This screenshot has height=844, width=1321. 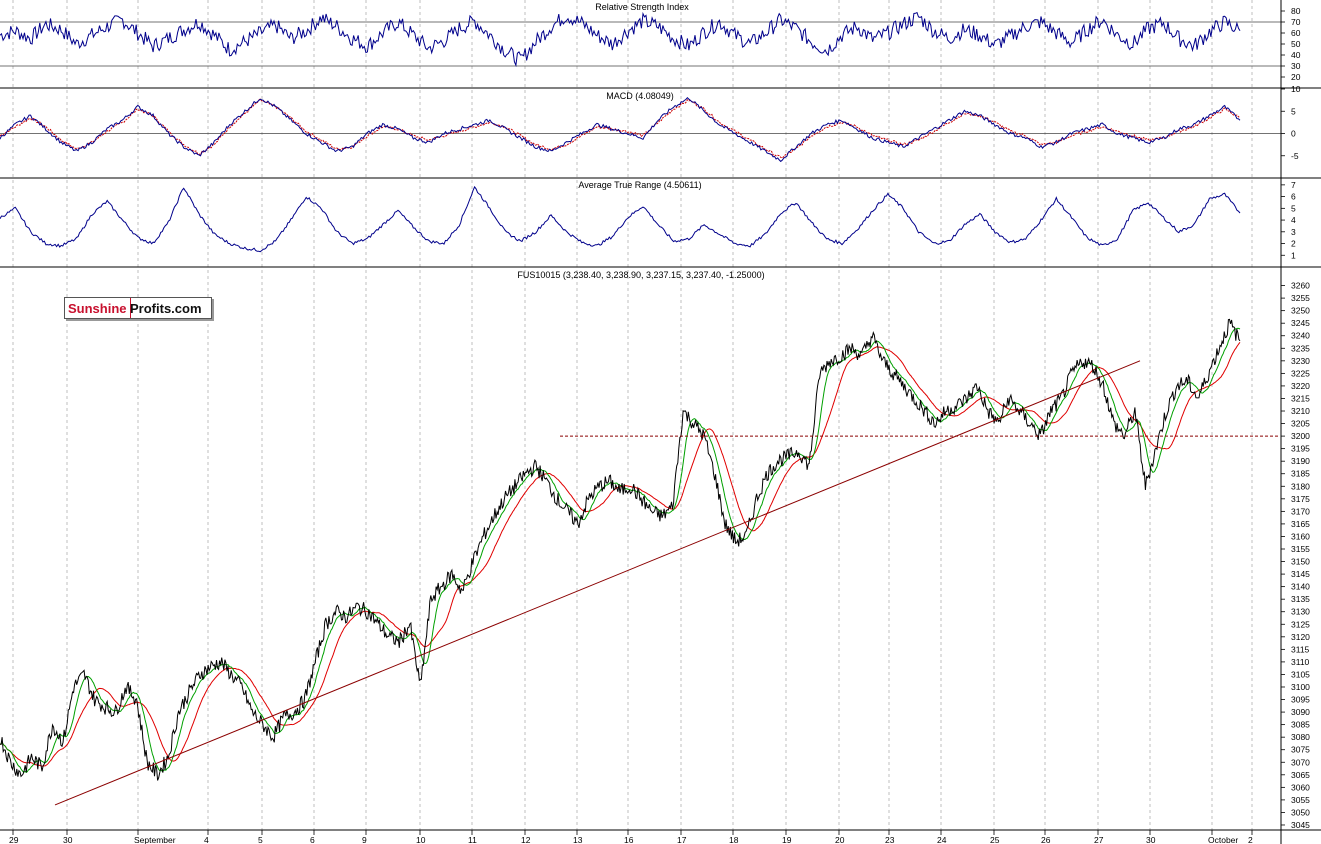 What do you see at coordinates (1300, 637) in the screenshot?
I see `y-tick-label: 3120` at bounding box center [1300, 637].